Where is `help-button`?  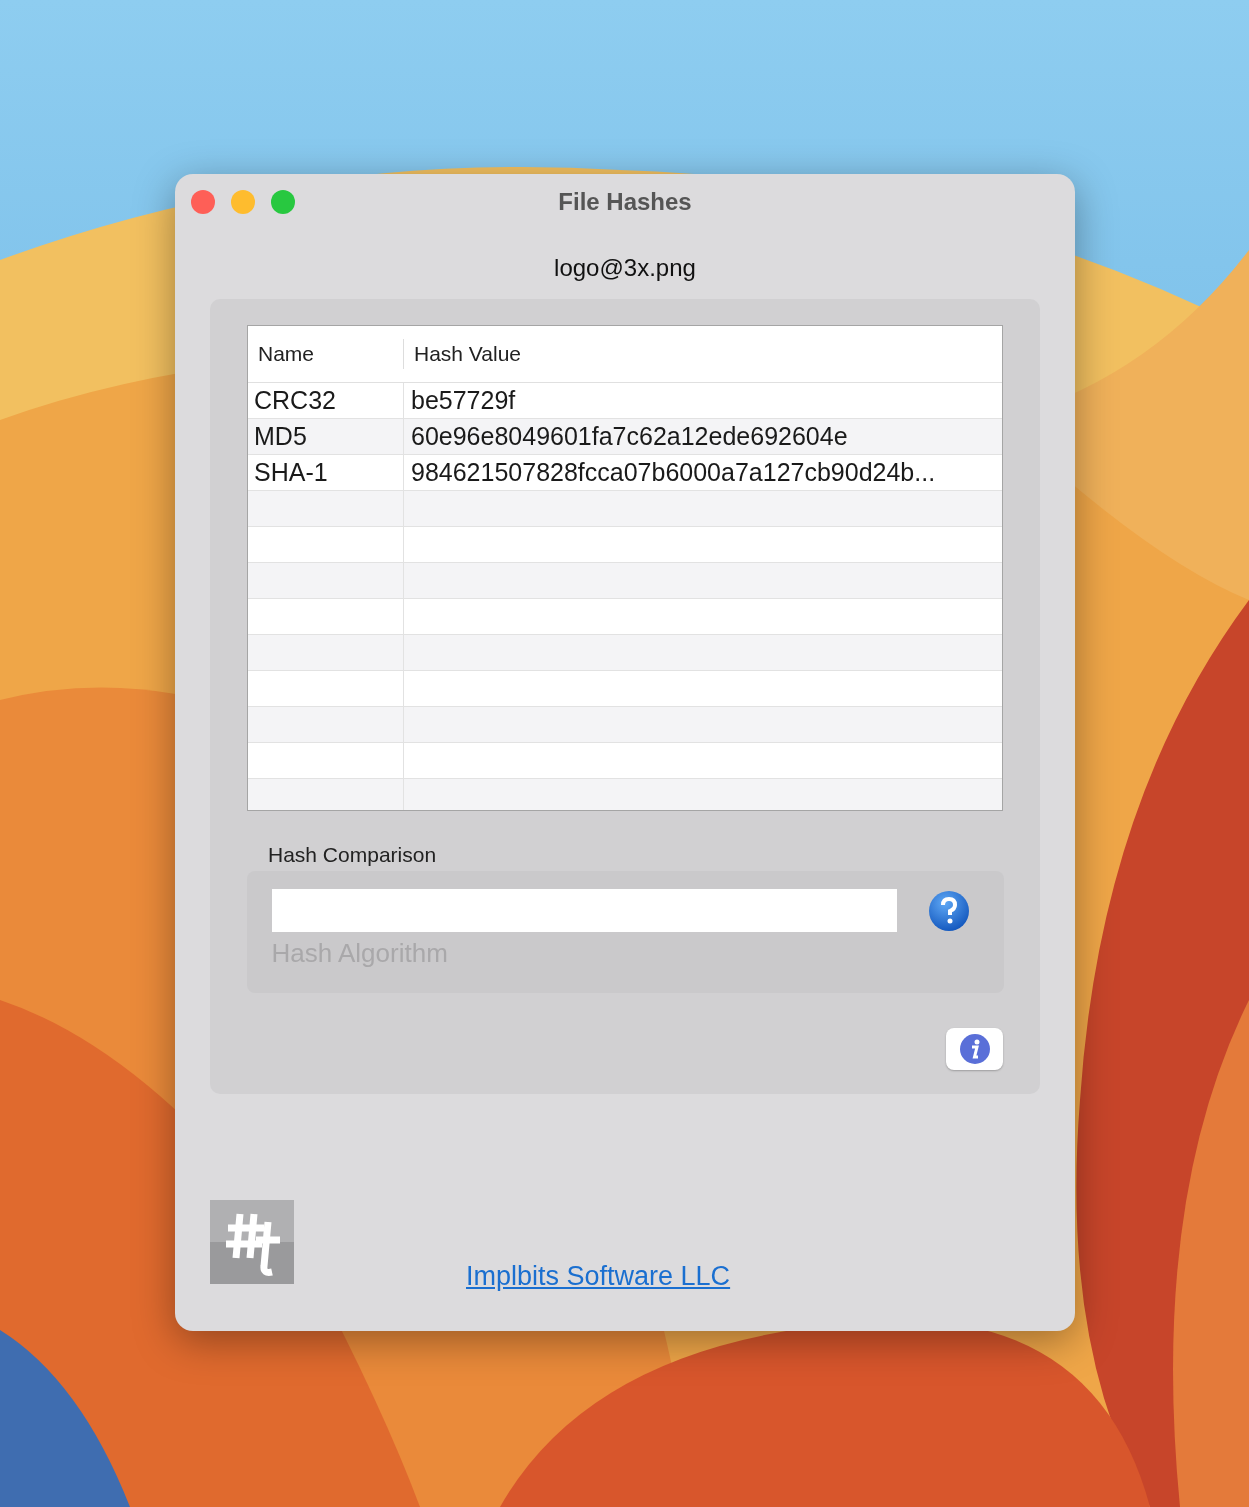 help-button is located at coordinates (948, 910).